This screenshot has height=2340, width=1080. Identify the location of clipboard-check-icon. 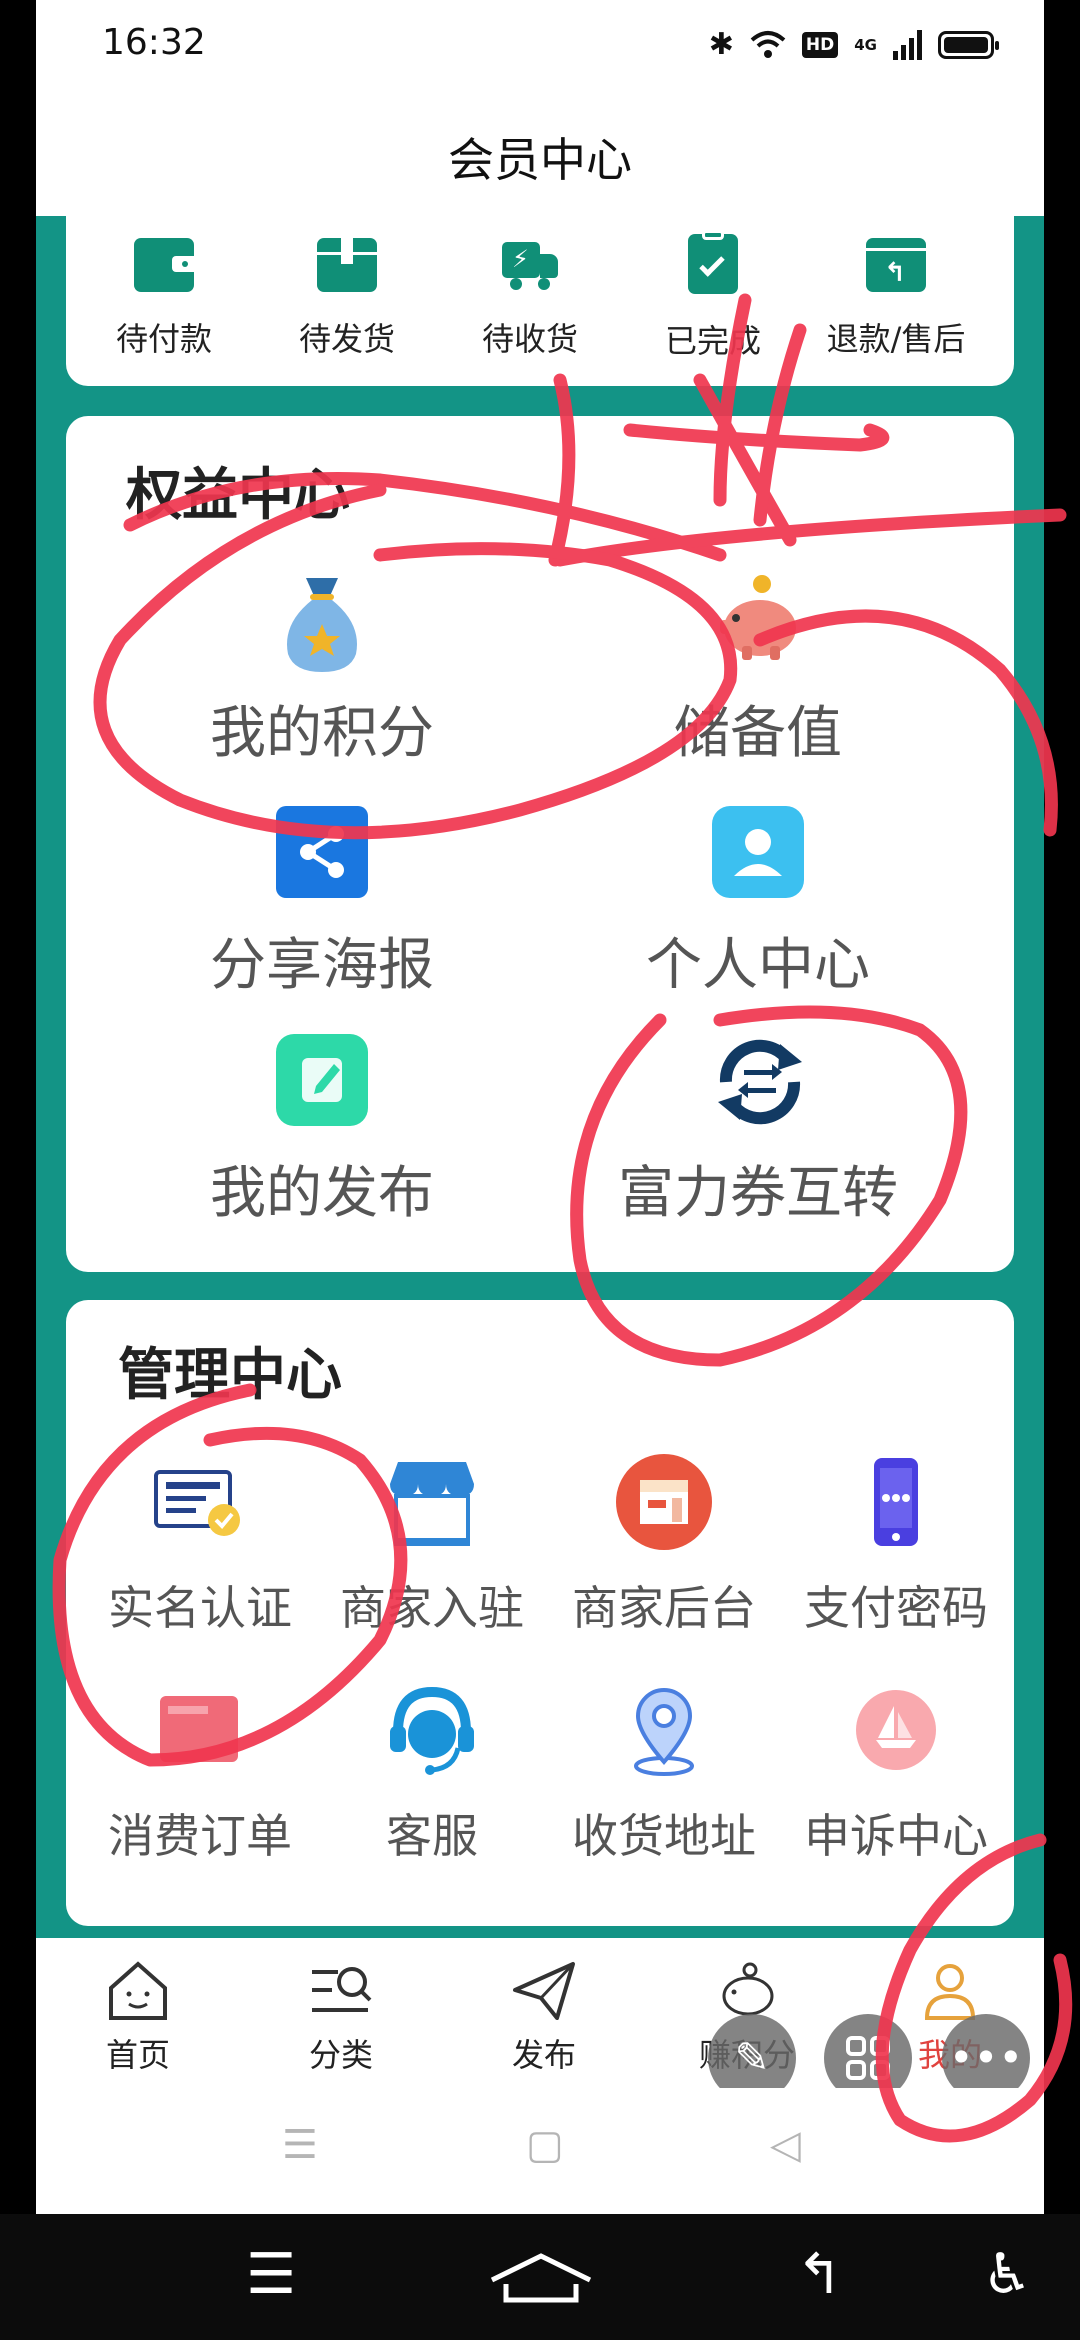
(713, 262).